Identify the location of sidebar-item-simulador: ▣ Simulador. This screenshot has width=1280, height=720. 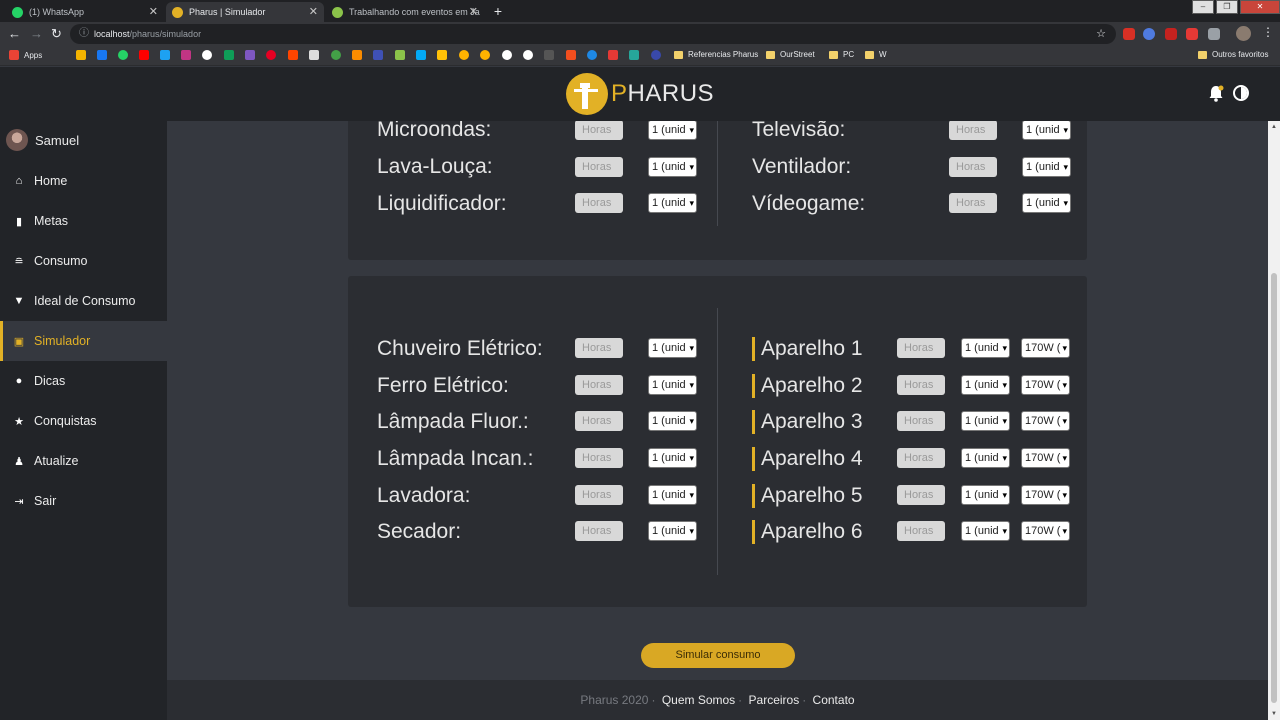
(83, 341).